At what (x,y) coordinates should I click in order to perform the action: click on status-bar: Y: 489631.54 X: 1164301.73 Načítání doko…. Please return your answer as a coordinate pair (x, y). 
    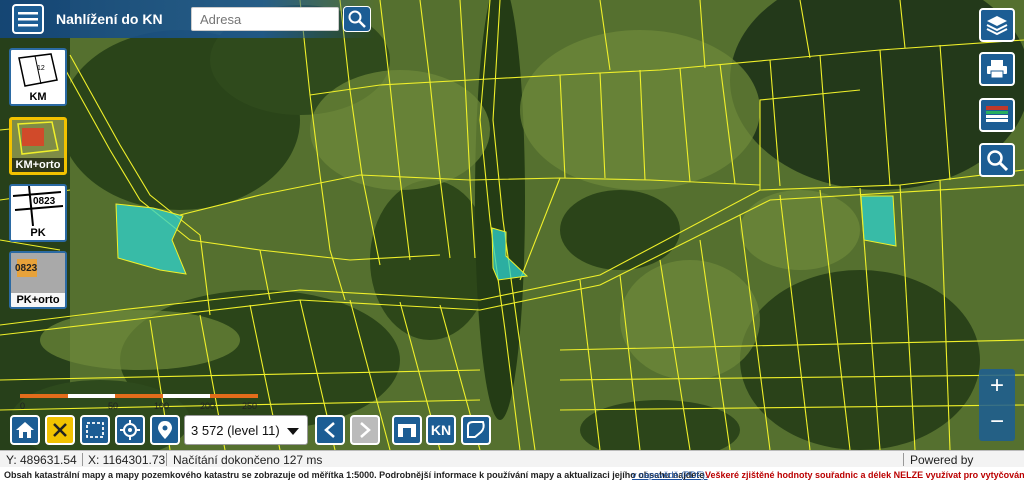
    Looking at the image, I should click on (512, 465).